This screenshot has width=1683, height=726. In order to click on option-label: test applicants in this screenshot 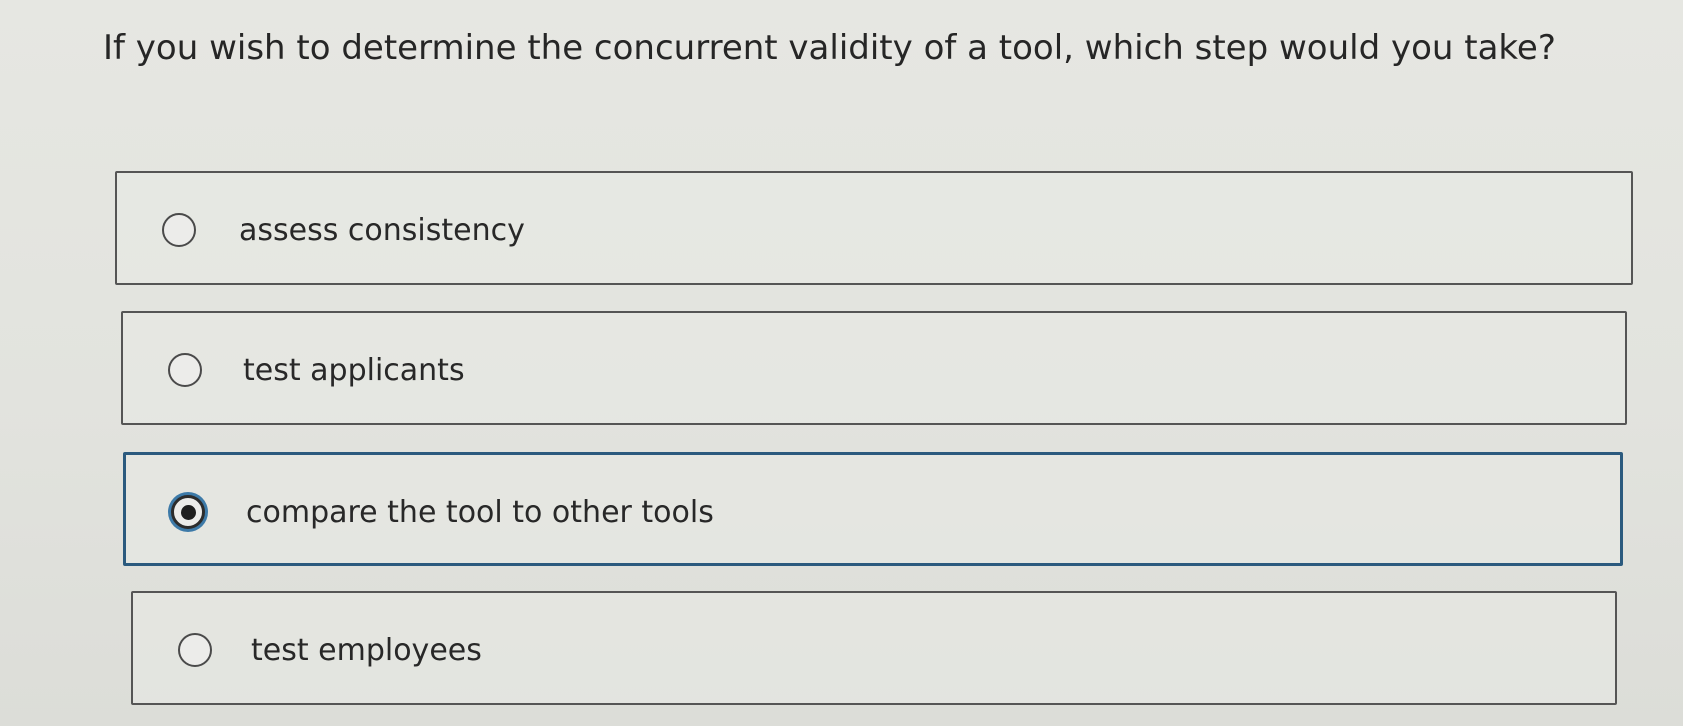, I will do `click(354, 370)`.